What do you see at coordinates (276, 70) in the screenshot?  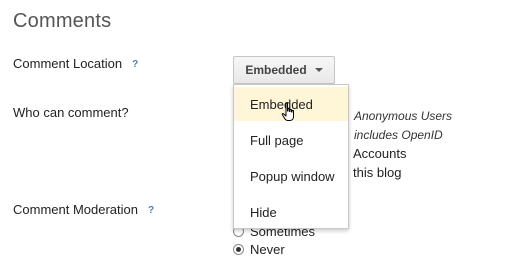 I see `dropdown-selected-value: Embedded` at bounding box center [276, 70].